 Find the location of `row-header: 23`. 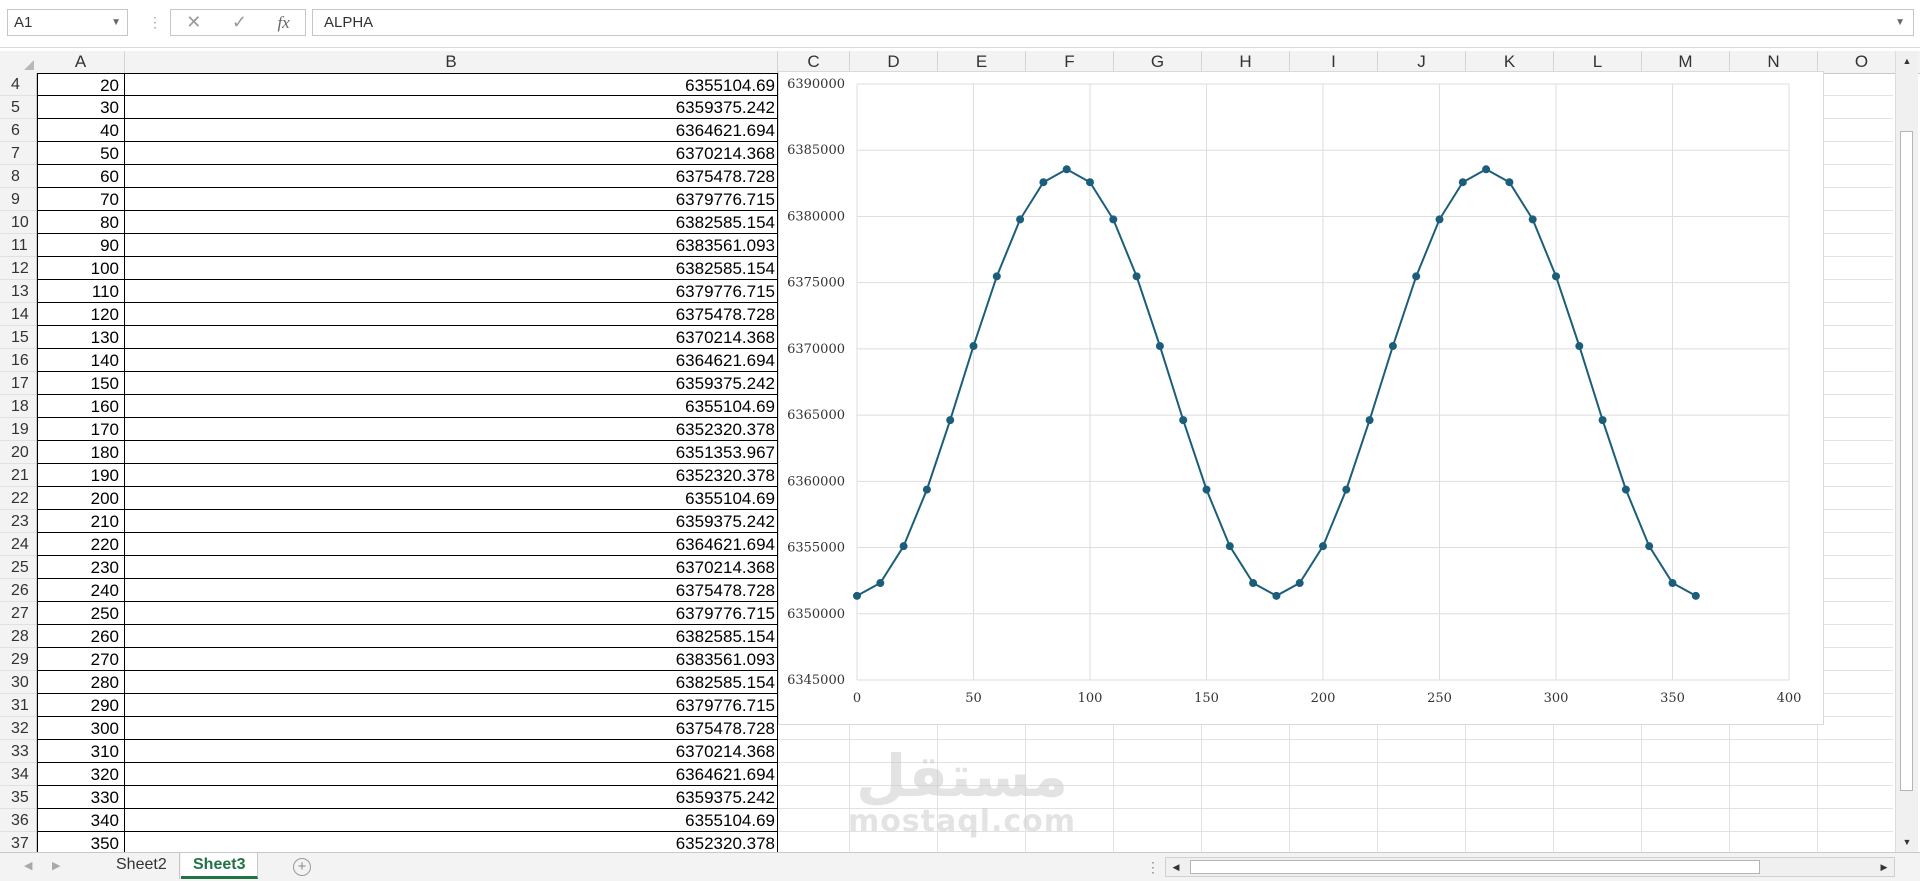

row-header: 23 is located at coordinates (18, 521).